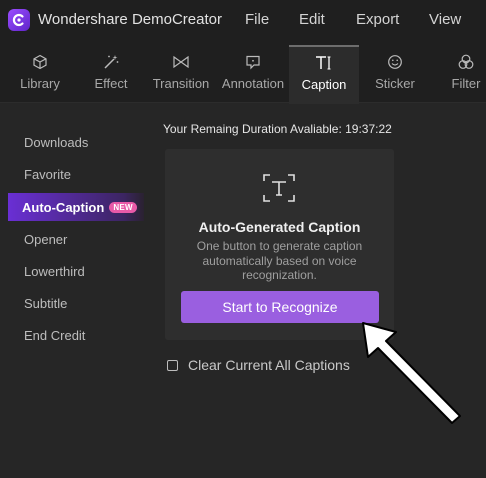 This screenshot has height=478, width=486. Describe the element at coordinates (75, 239) in the screenshot. I see `sidebar-item-opener: Opener` at that location.